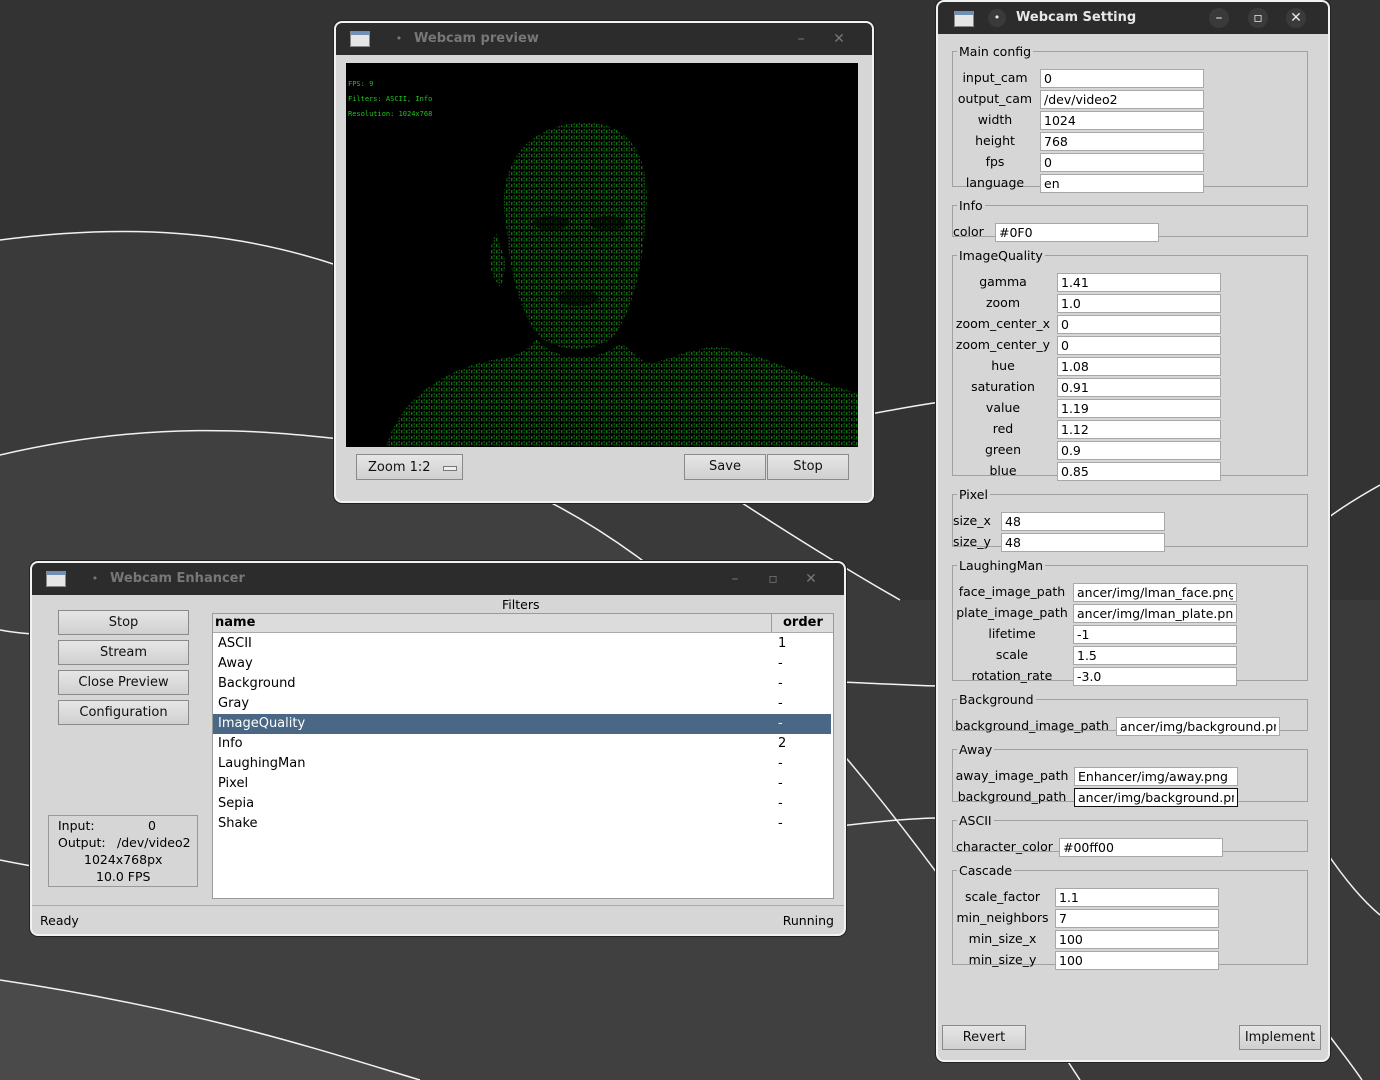 The height and width of the screenshot is (1080, 1380). Describe the element at coordinates (522, 784) in the screenshot. I see `filter-row-pixel: Pixel -` at that location.